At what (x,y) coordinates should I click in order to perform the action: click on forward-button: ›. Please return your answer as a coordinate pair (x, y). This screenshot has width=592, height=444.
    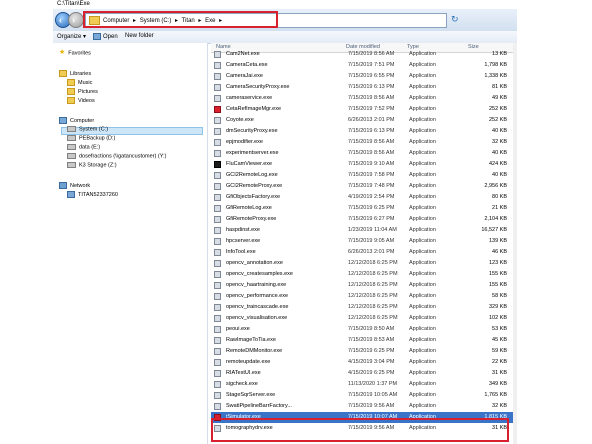
    Looking at the image, I should click on (76, 20).